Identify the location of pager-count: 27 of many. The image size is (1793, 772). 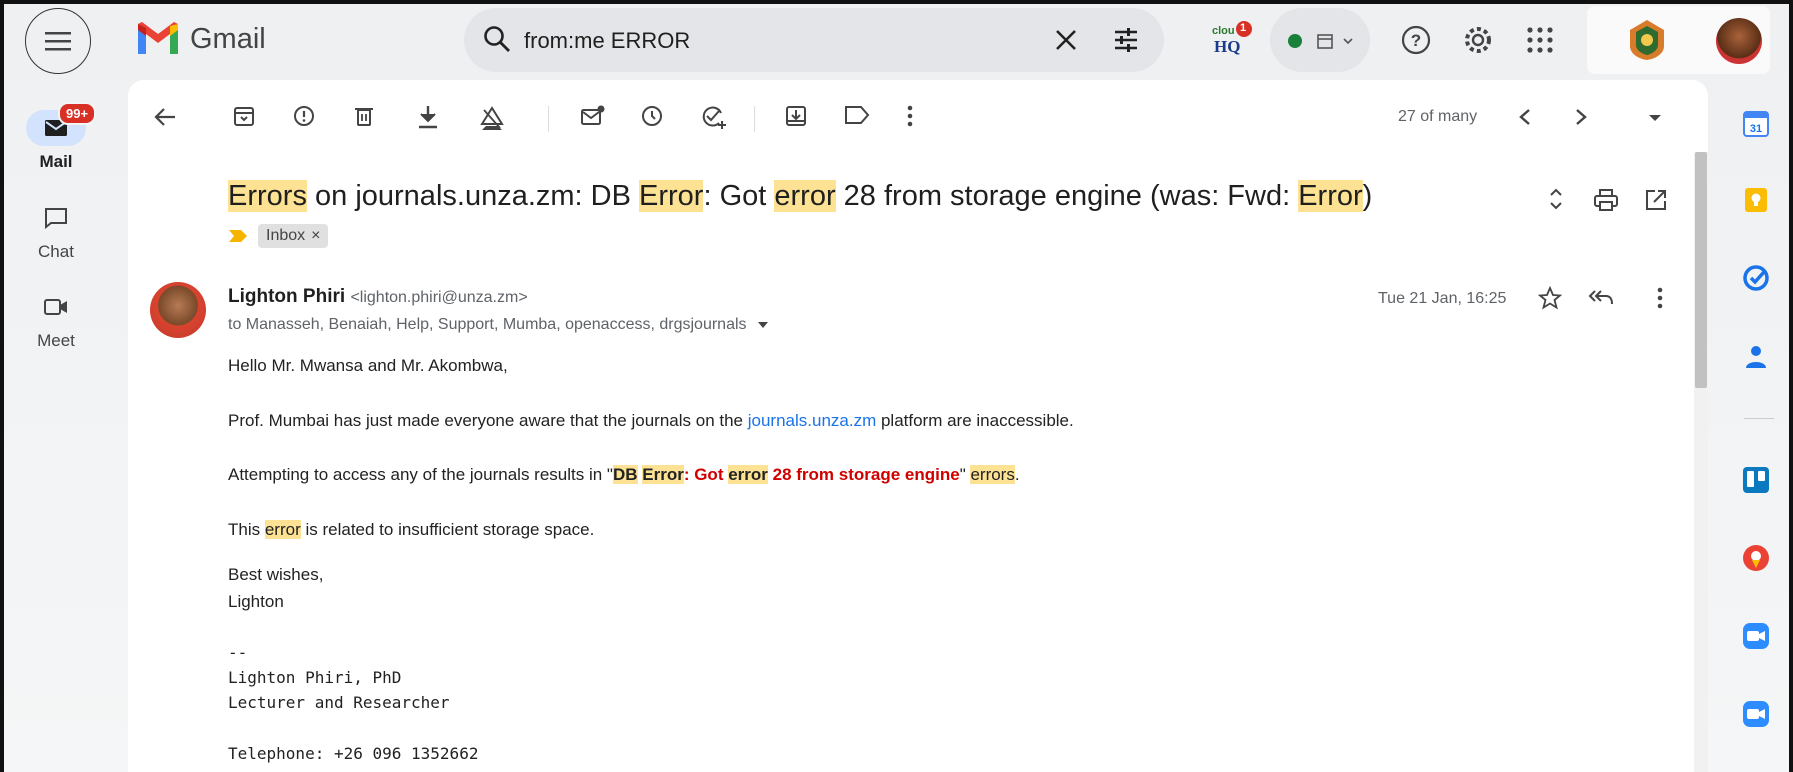
(1438, 116).